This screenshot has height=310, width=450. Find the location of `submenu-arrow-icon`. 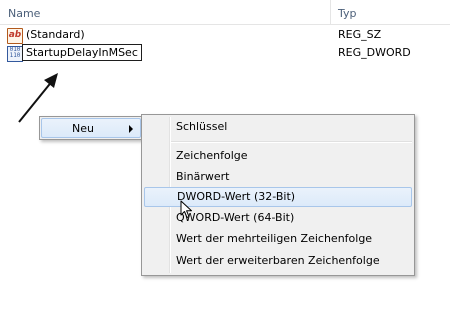

submenu-arrow-icon is located at coordinates (131, 129).